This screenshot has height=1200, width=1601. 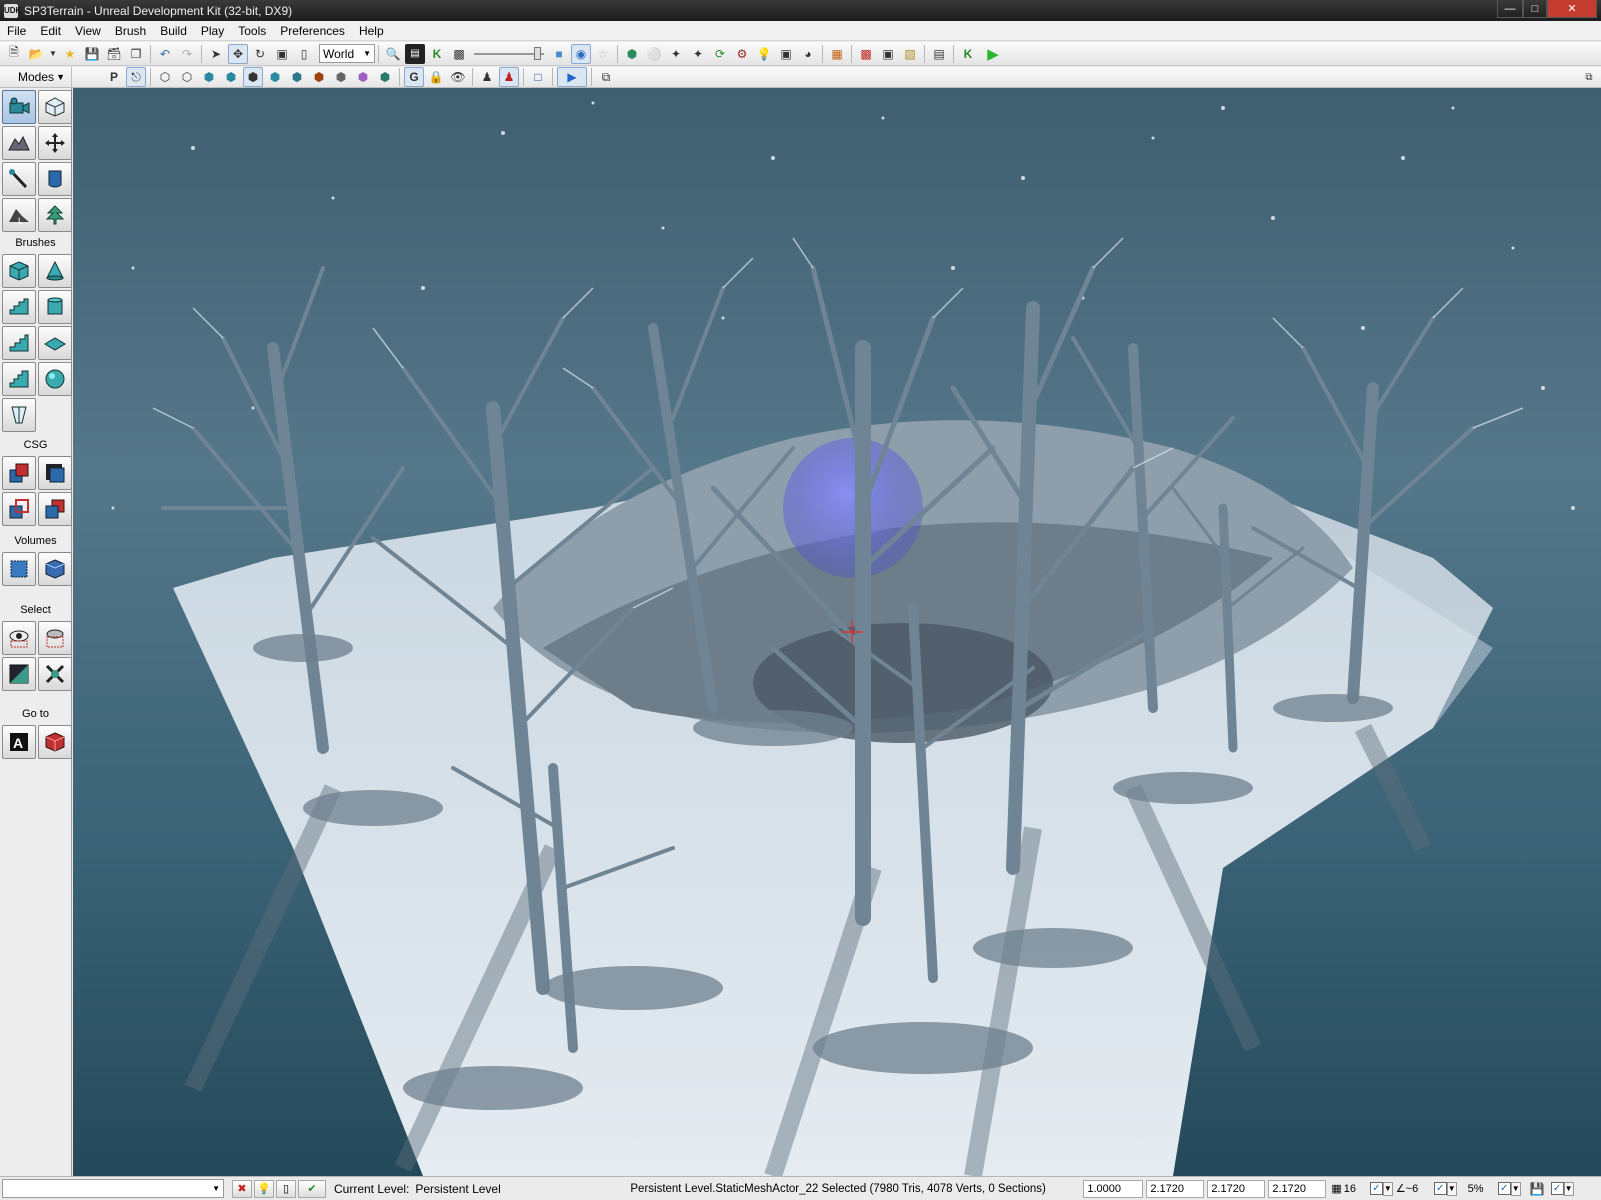 What do you see at coordinates (19, 179) in the screenshot?
I see `texture-align-icon` at bounding box center [19, 179].